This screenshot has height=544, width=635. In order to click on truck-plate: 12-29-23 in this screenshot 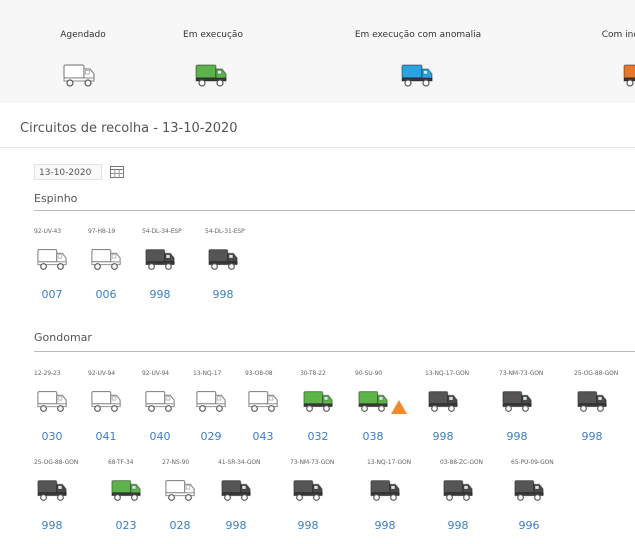, I will do `click(47, 373)`.